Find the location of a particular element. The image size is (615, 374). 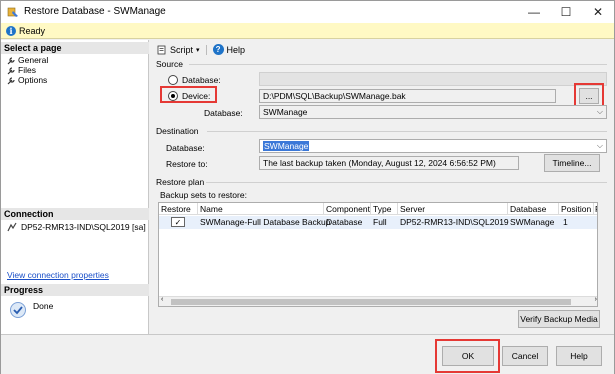

column-header-restore: Restore is located at coordinates (176, 209).